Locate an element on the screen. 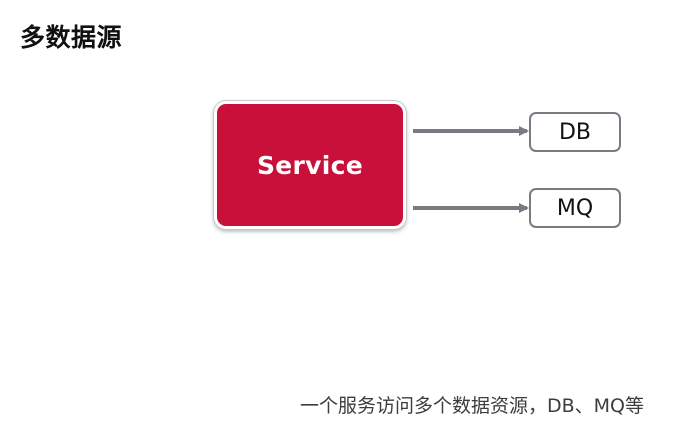 The width and height of the screenshot is (680, 426). db-node: DB is located at coordinates (575, 132).